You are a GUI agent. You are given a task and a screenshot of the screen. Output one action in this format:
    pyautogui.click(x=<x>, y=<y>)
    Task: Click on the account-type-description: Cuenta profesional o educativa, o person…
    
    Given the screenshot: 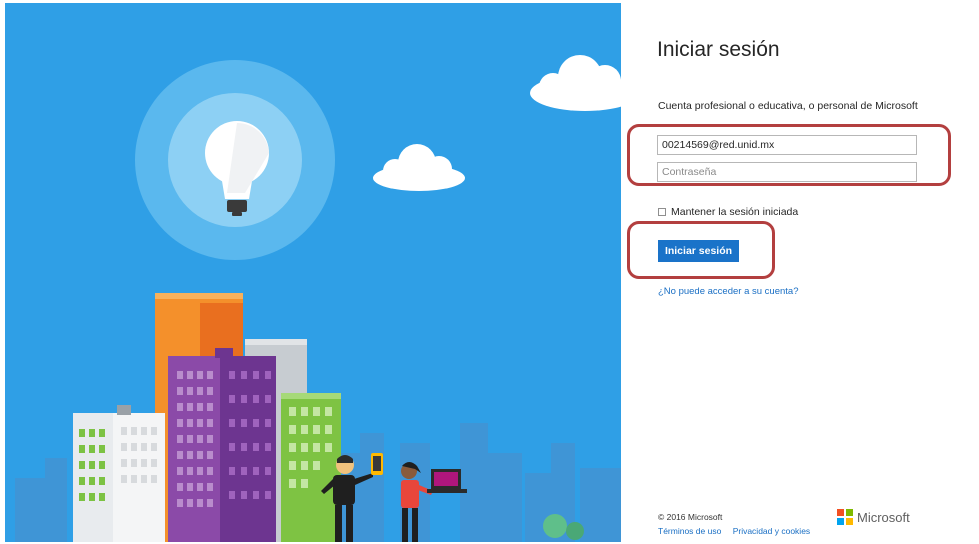 What is the action you would take?
    pyautogui.click(x=788, y=106)
    